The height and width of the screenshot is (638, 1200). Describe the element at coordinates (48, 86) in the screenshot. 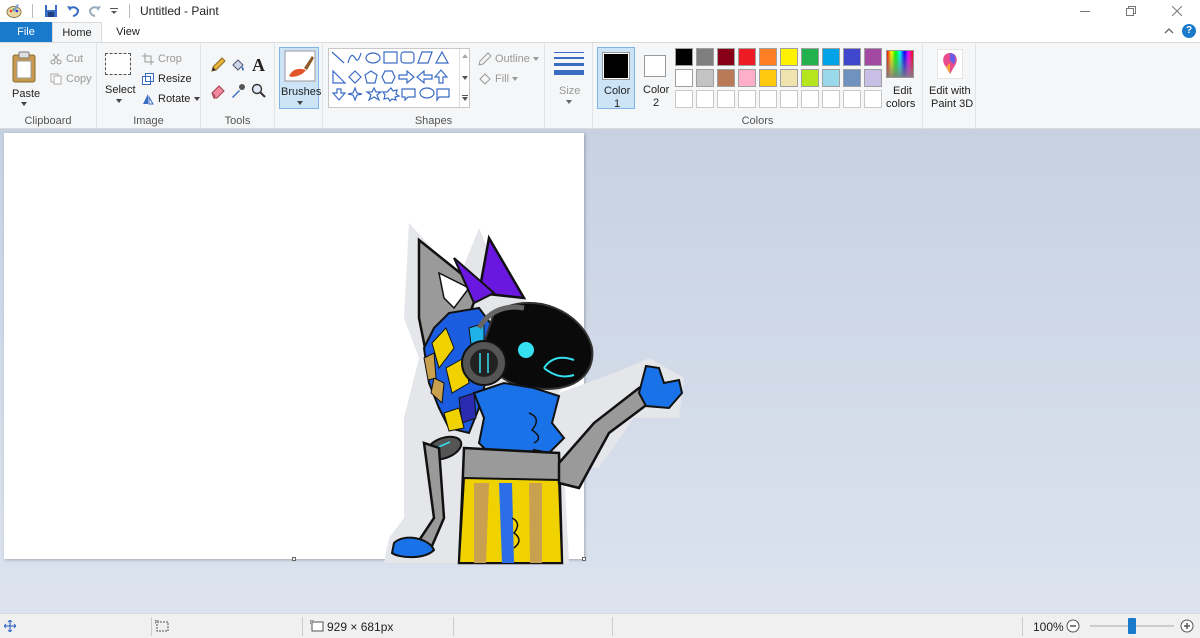

I see `clipboard-group: Paste Cut Copy Clipboard` at that location.